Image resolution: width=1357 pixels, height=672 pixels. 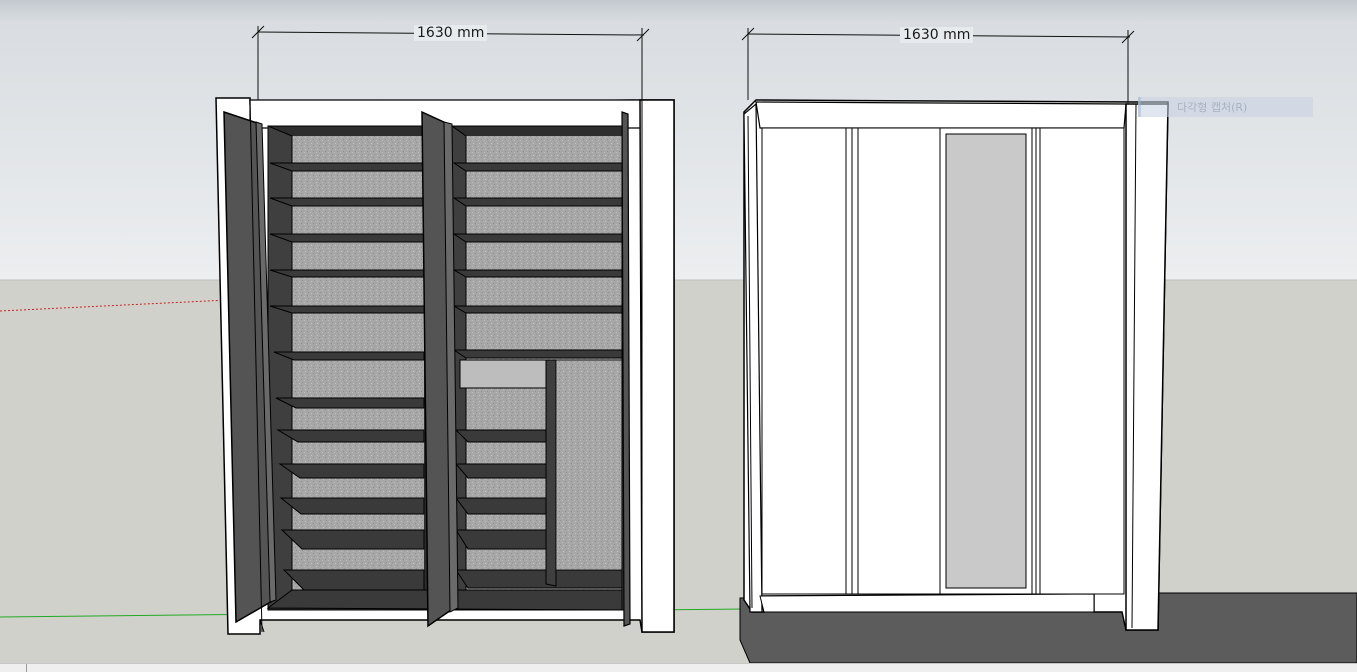 What do you see at coordinates (503, 374) in the screenshot?
I see `drawer-front` at bounding box center [503, 374].